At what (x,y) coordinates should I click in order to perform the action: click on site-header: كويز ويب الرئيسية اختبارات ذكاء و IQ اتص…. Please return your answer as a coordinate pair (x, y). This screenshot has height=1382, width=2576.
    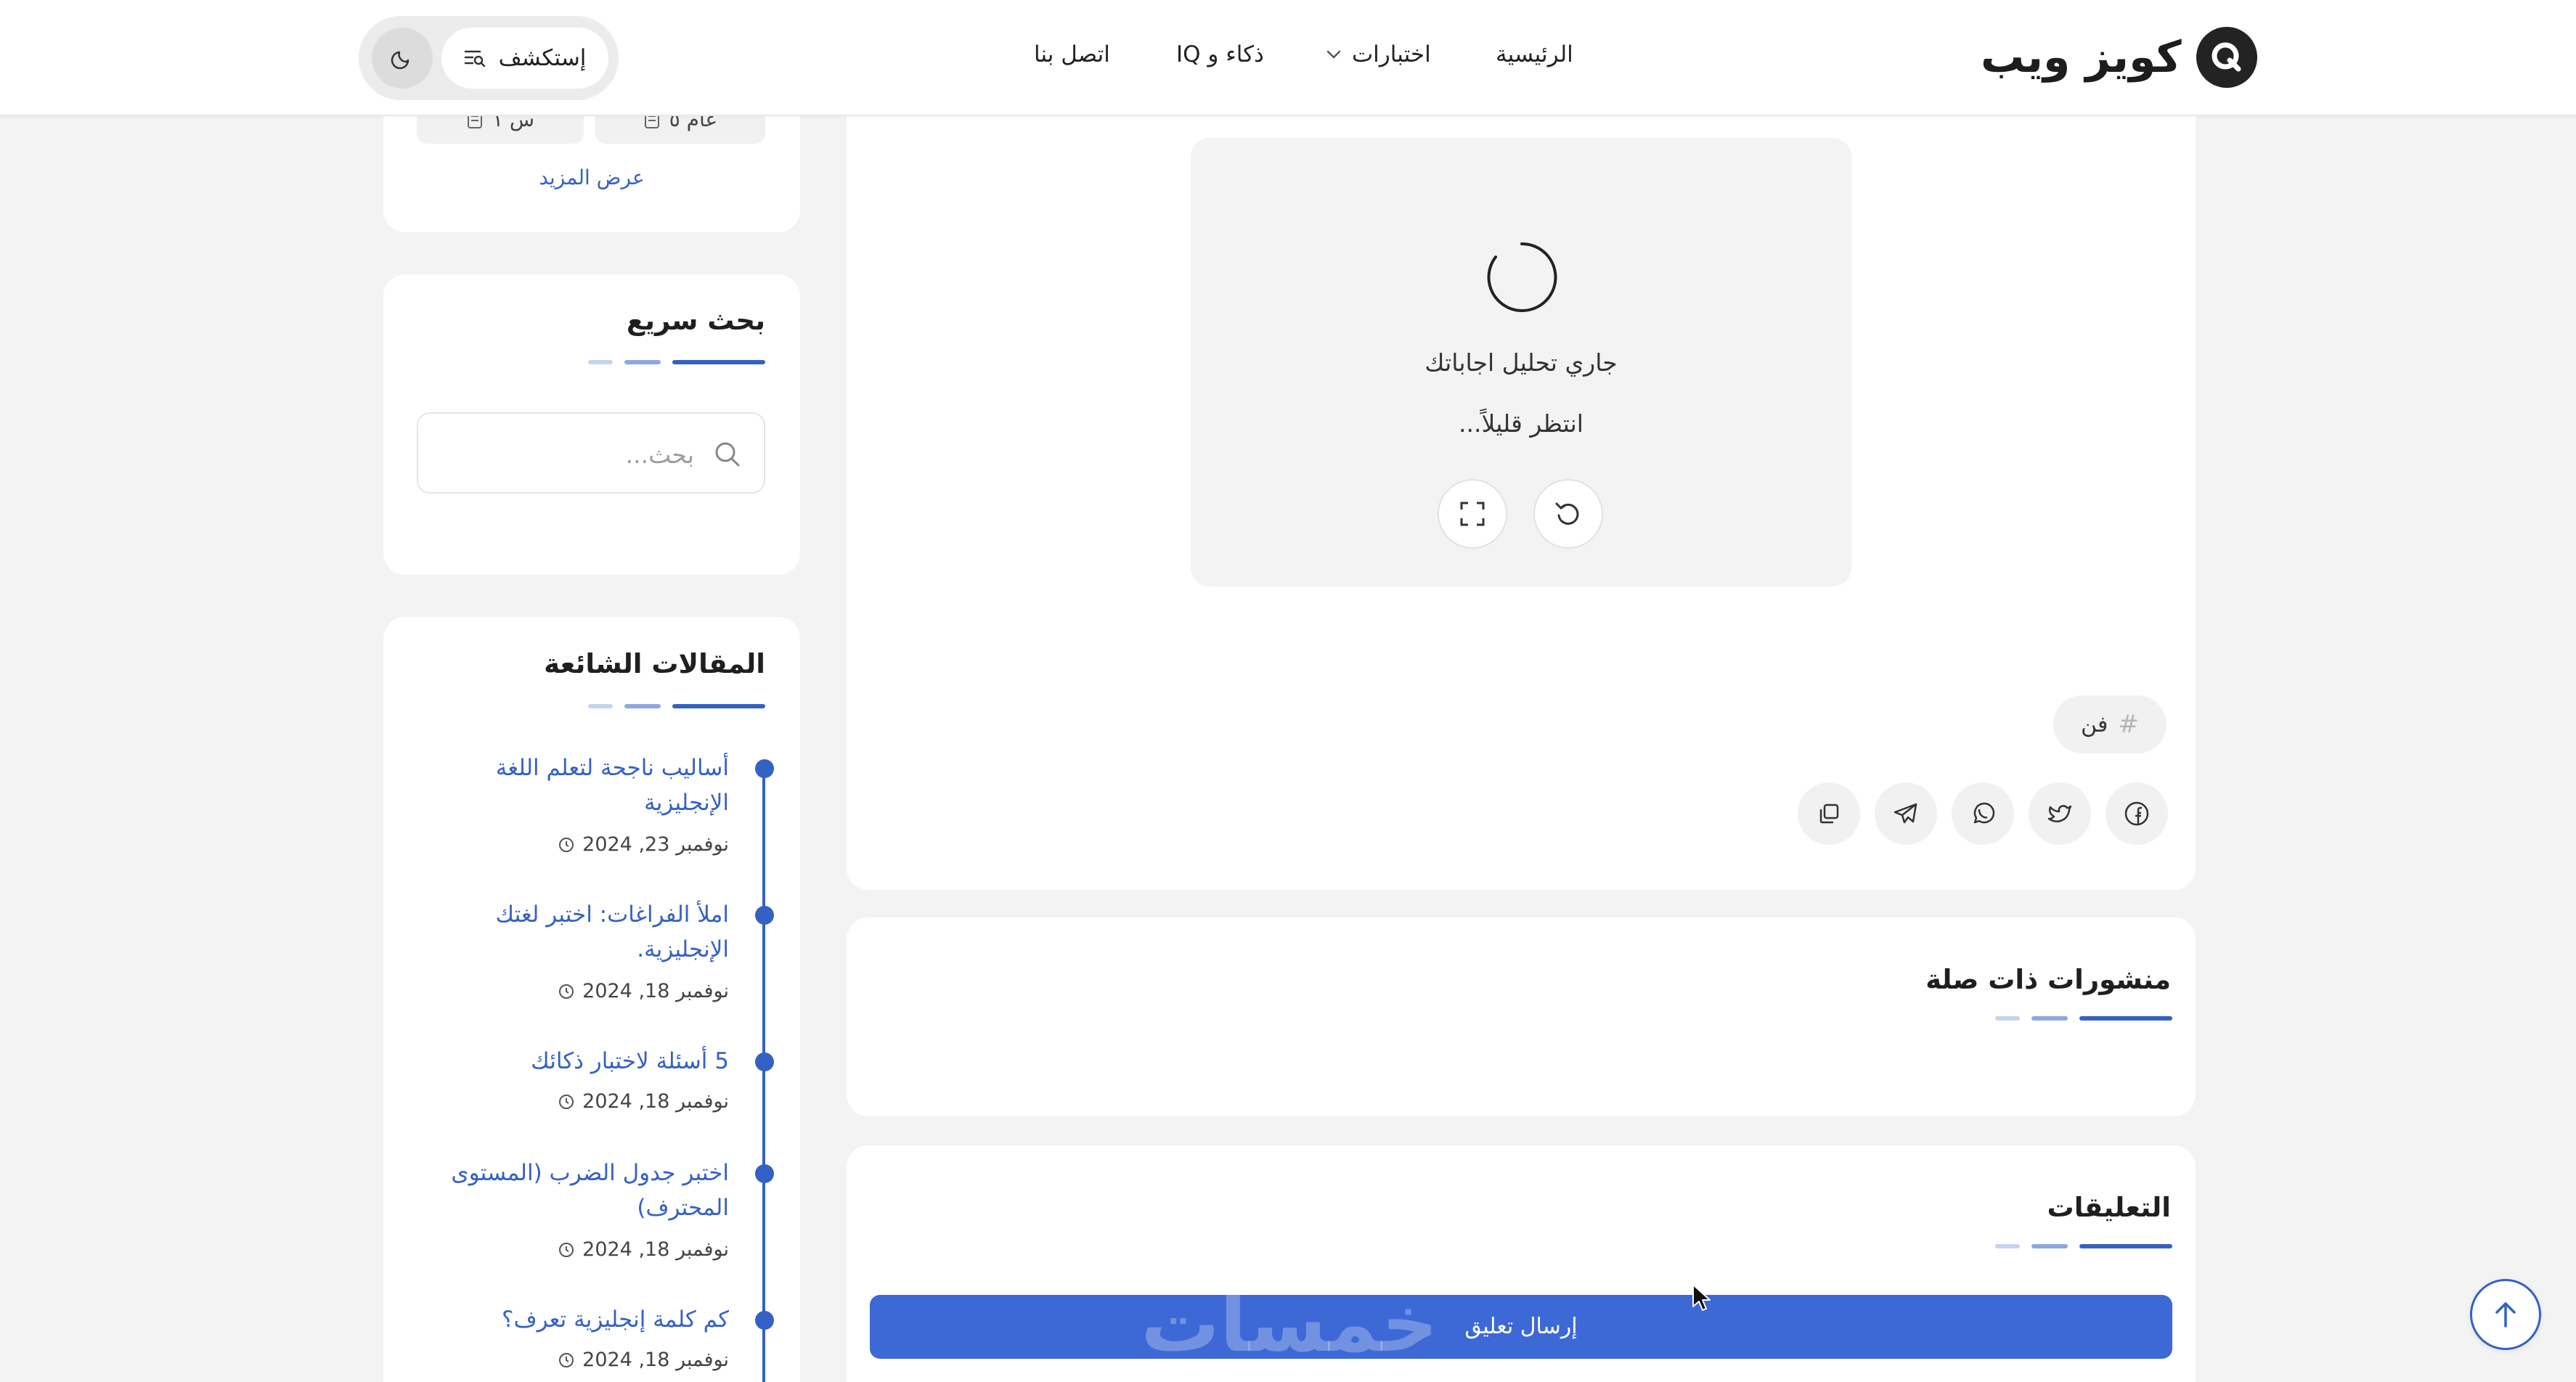
    Looking at the image, I should click on (1288, 58).